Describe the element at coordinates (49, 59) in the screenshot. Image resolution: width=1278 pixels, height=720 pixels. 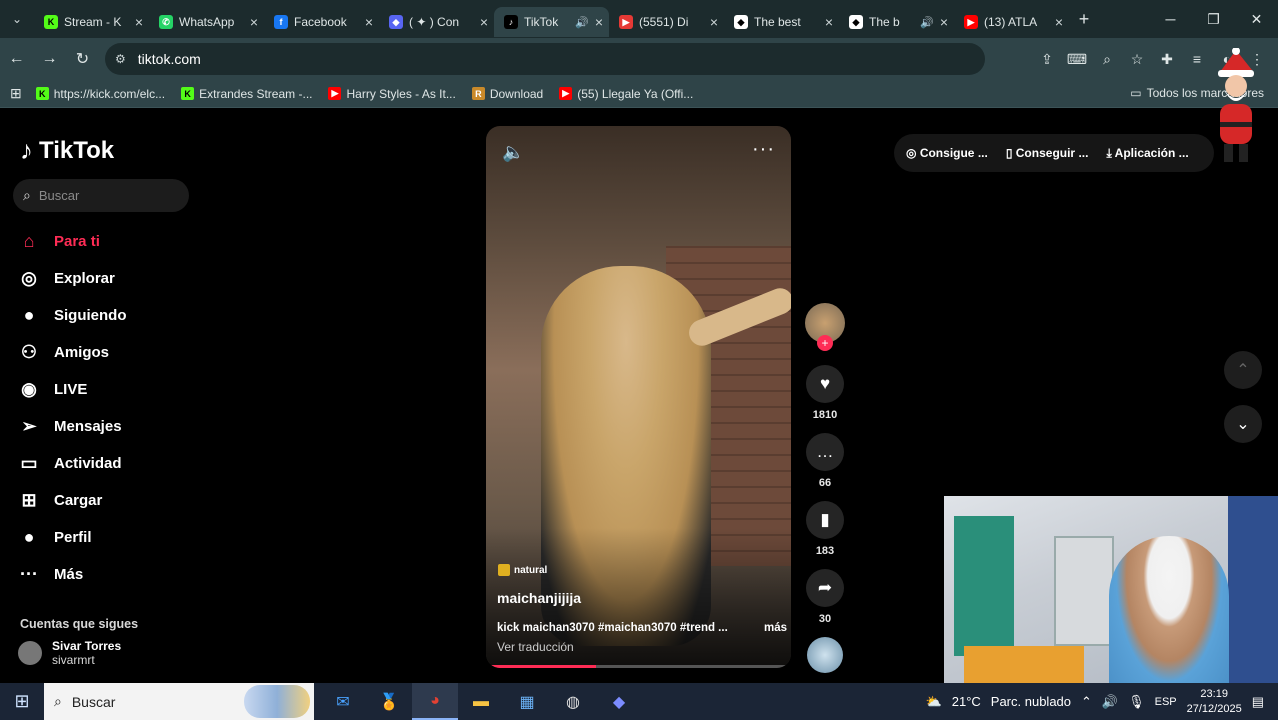
I see `forward-button: →` at that location.